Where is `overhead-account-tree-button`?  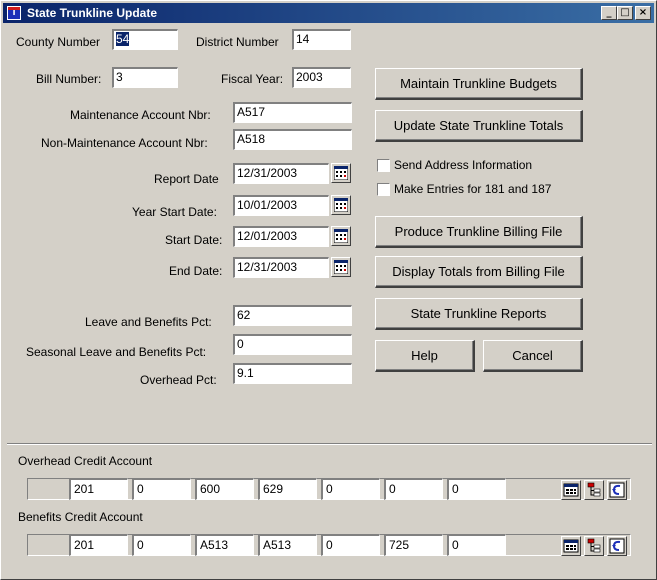 overhead-account-tree-button is located at coordinates (594, 490).